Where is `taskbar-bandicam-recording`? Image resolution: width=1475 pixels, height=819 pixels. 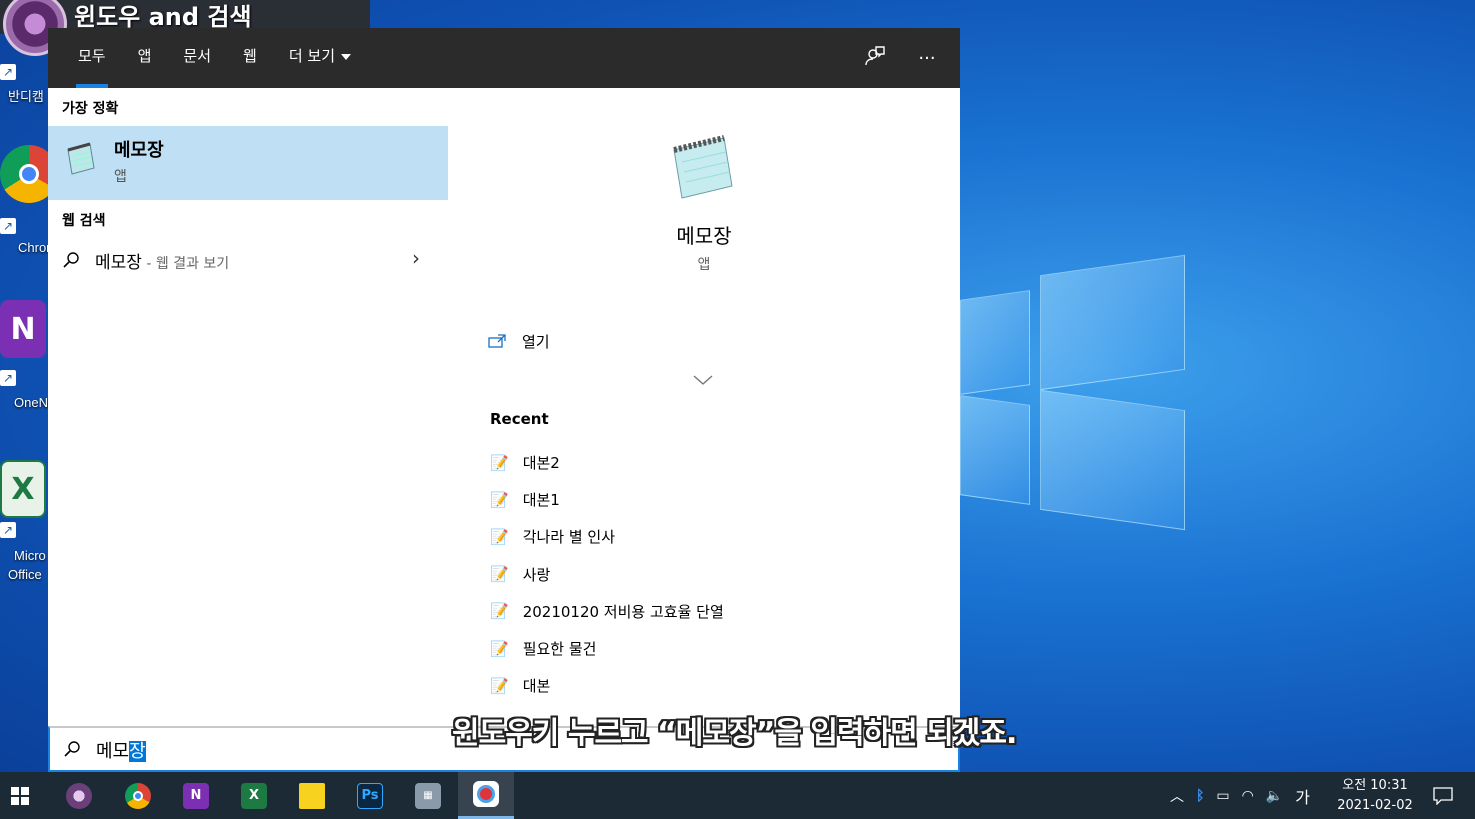
taskbar-bandicam-recording is located at coordinates (486, 795).